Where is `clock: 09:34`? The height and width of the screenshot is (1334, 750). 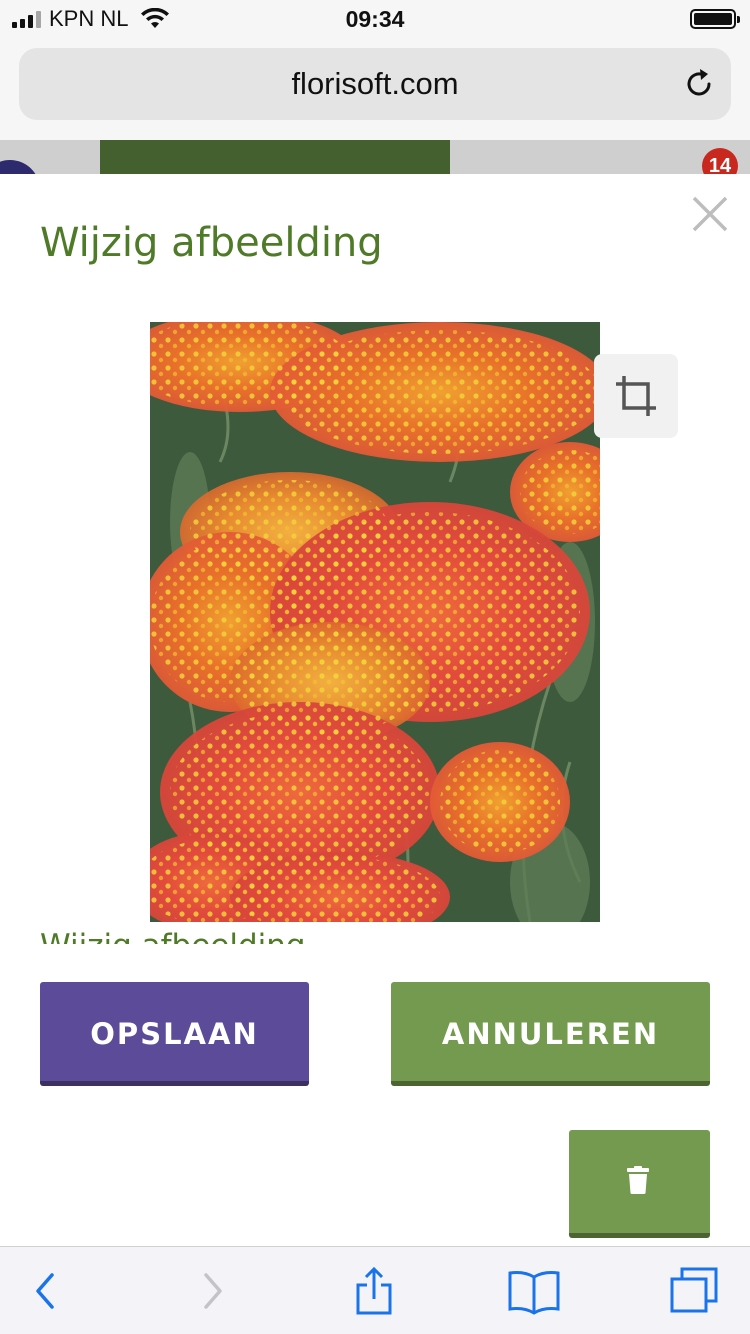 clock: 09:34 is located at coordinates (375, 19).